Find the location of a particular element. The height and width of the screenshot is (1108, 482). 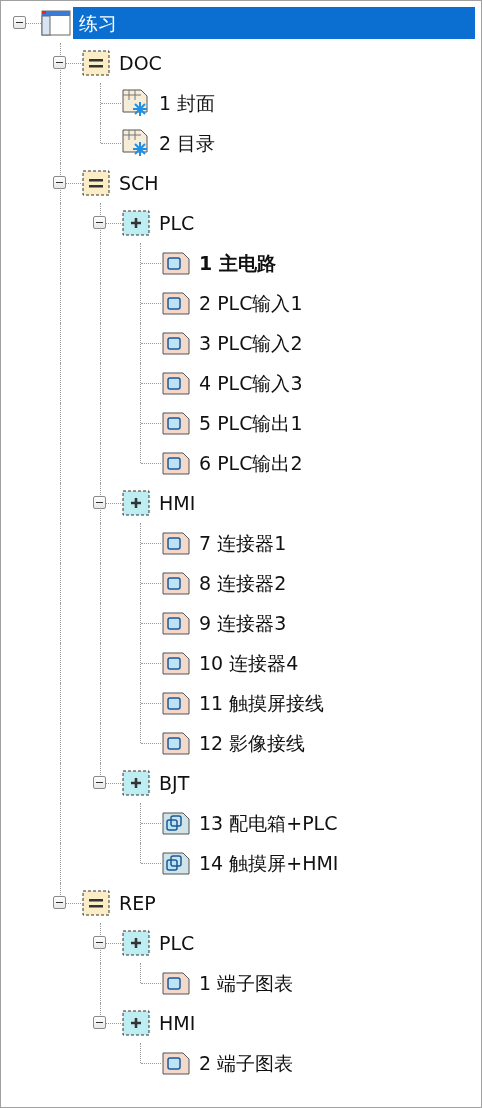

tree-item: 3 PLC输入2 is located at coordinates (251, 343).